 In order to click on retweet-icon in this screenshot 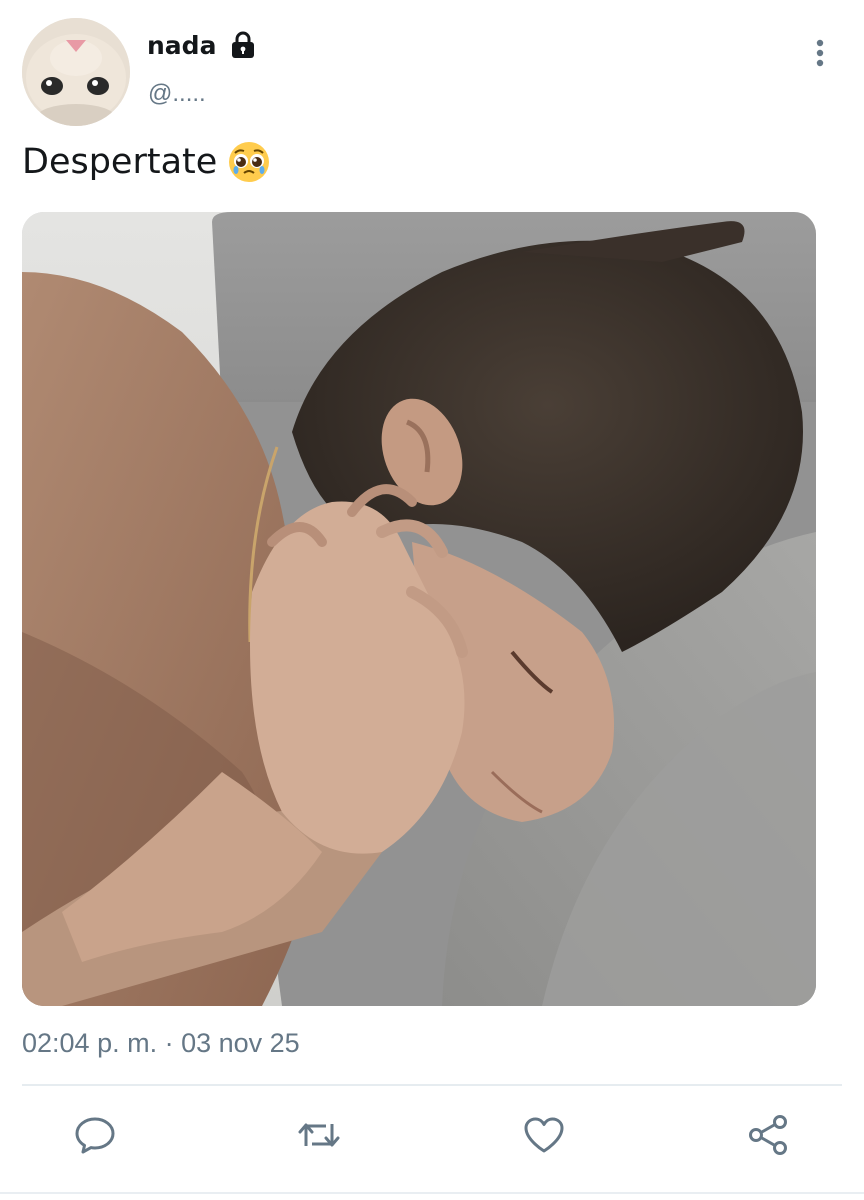, I will do `click(319, 1135)`.